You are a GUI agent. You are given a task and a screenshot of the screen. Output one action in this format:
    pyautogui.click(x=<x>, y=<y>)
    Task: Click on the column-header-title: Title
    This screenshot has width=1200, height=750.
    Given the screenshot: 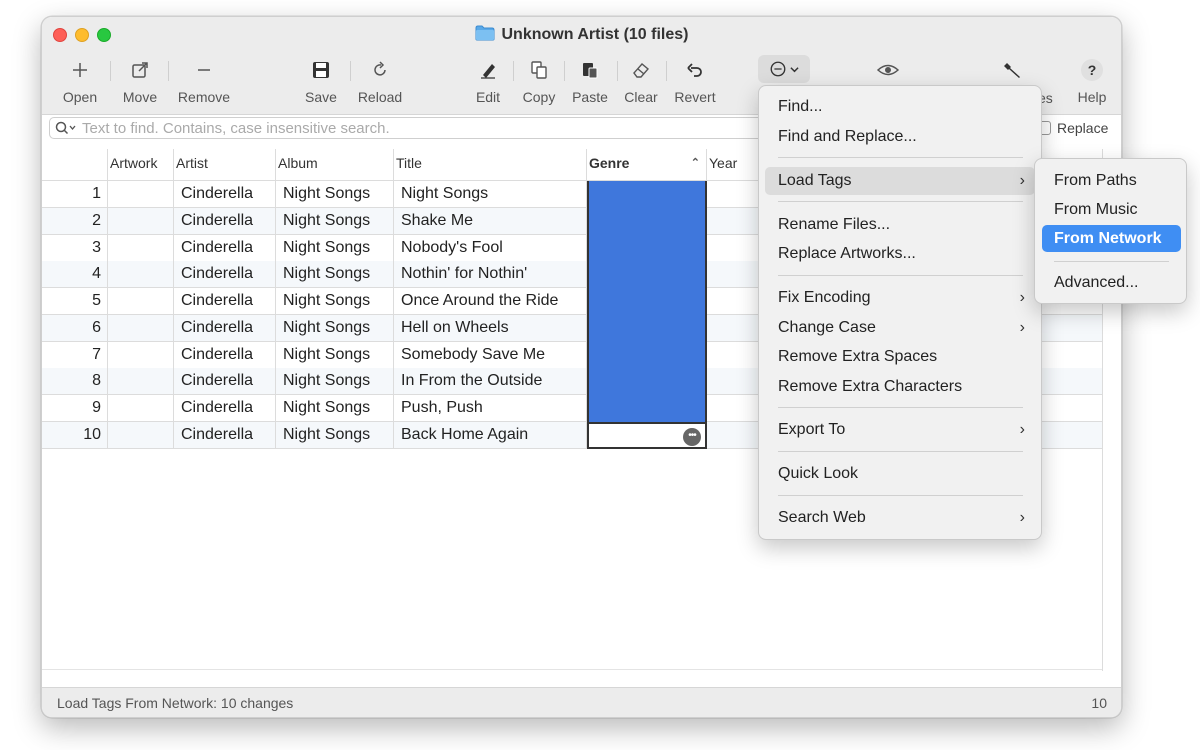 What is the action you would take?
    pyautogui.click(x=490, y=165)
    